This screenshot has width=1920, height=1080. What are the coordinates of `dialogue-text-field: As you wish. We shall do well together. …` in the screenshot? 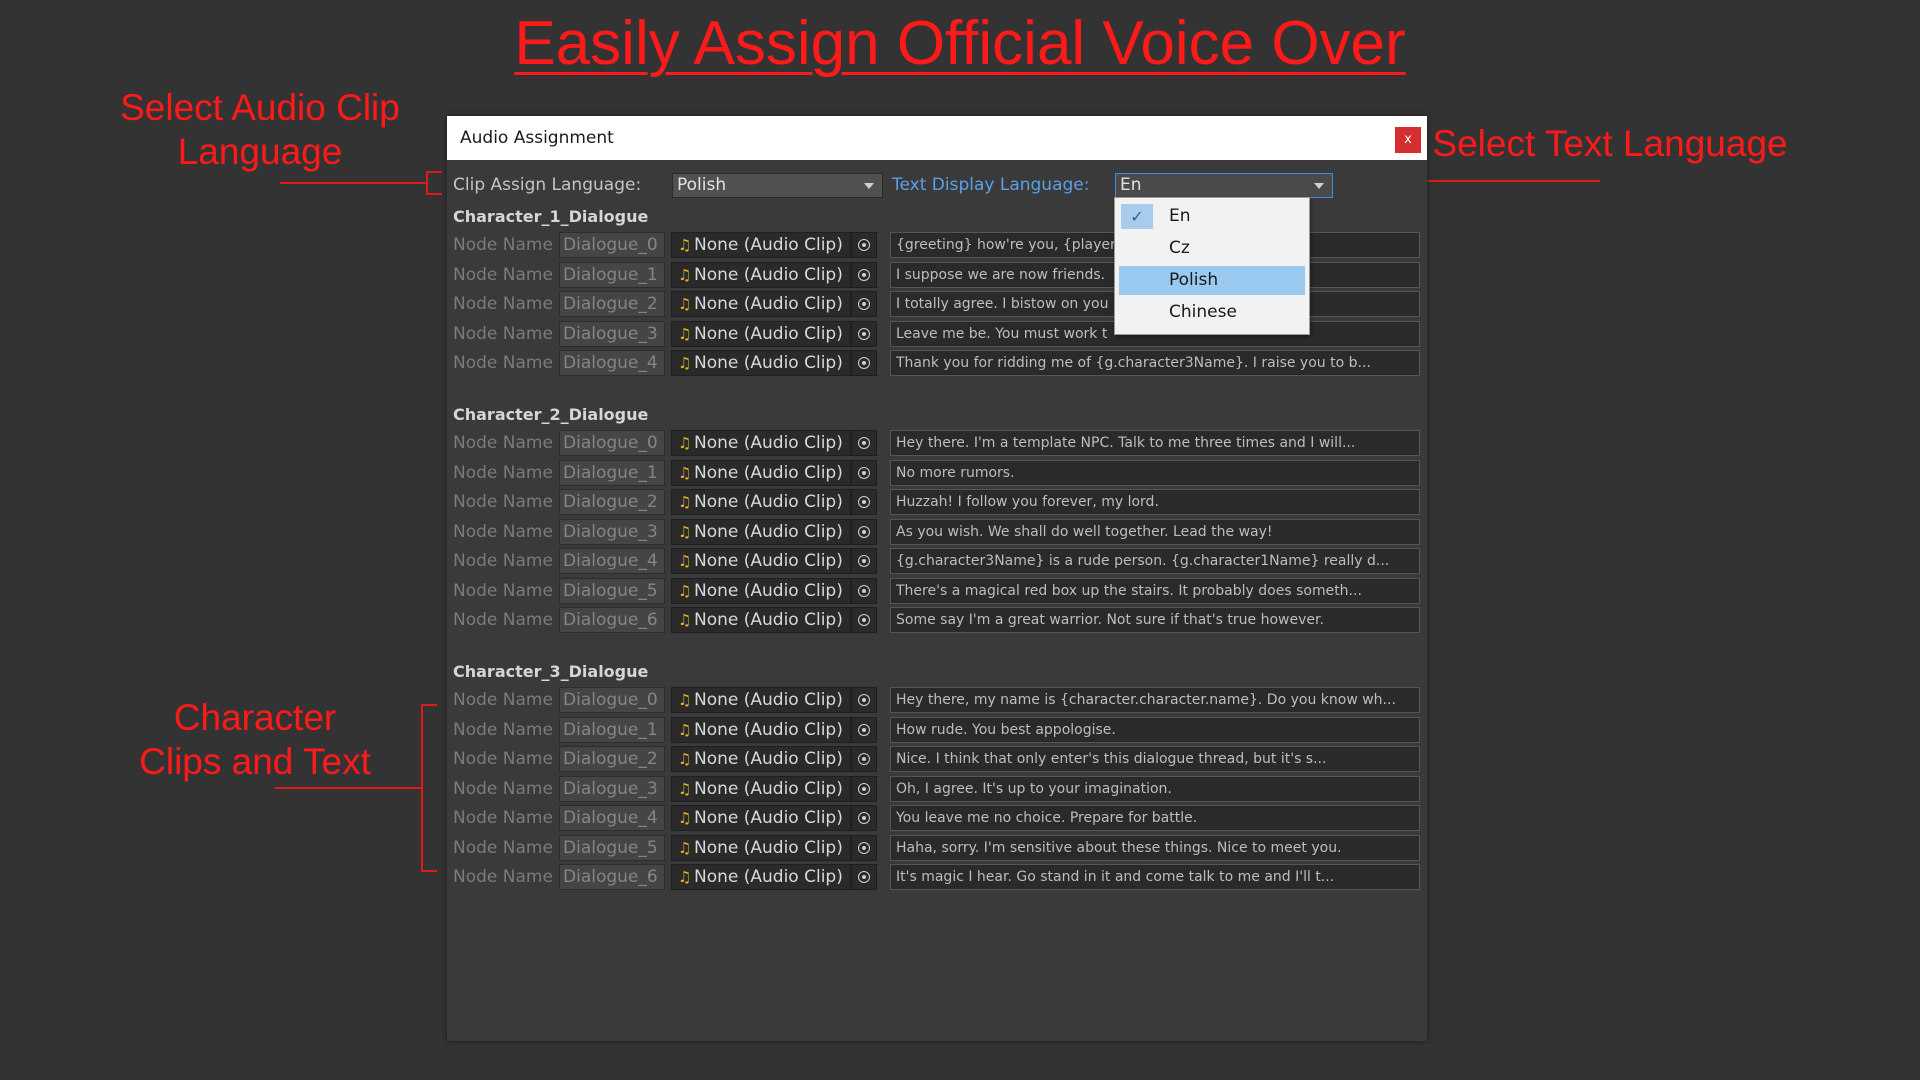 It's located at (1155, 532).